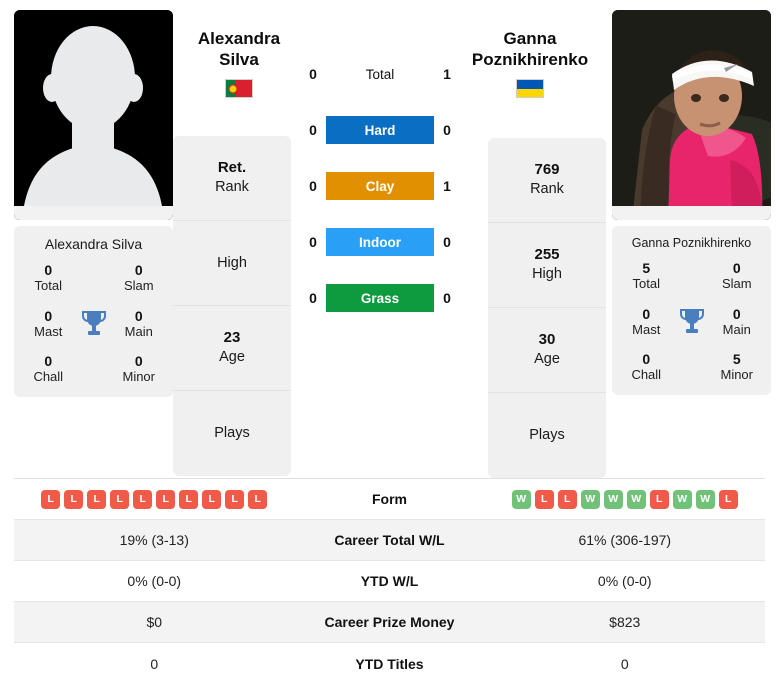  I want to click on surface-label-indoor: Indoor, so click(380, 242).